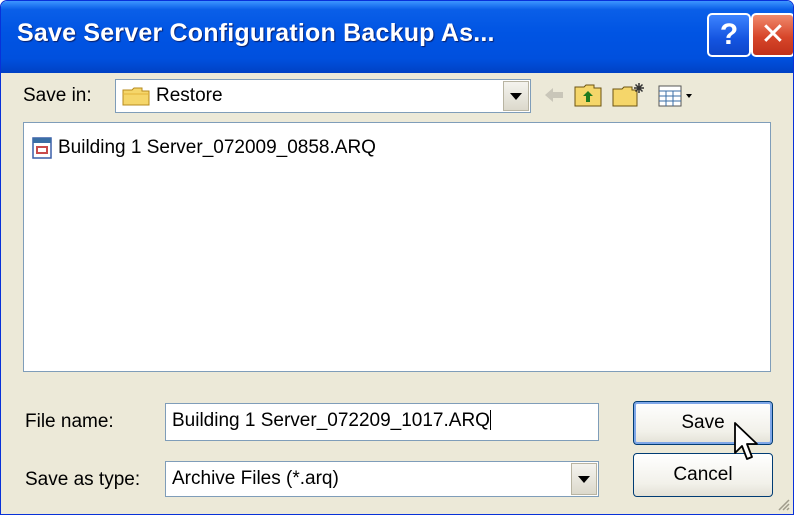 Image resolution: width=796 pixels, height=517 pixels. What do you see at coordinates (677, 95) in the screenshot?
I see `view-menu-icon` at bounding box center [677, 95].